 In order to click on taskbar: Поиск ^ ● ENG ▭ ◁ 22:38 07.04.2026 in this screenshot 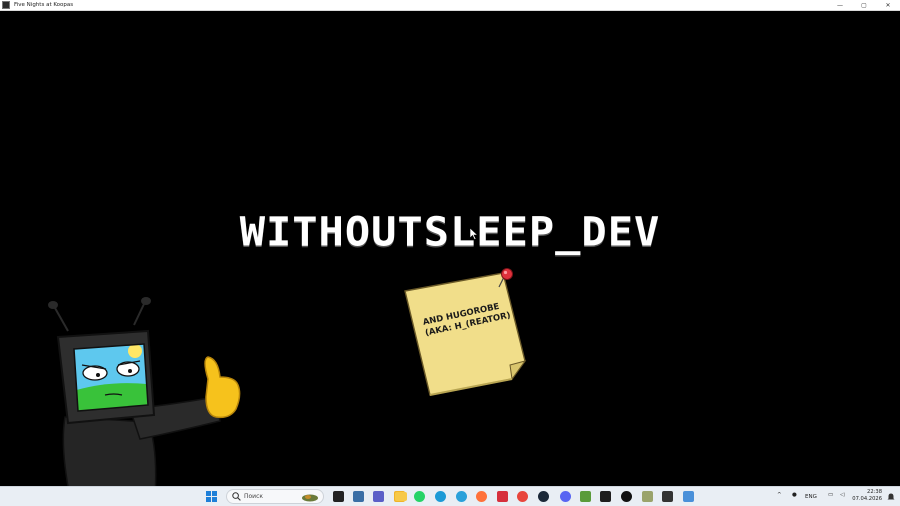, I will do `click(450, 496)`.